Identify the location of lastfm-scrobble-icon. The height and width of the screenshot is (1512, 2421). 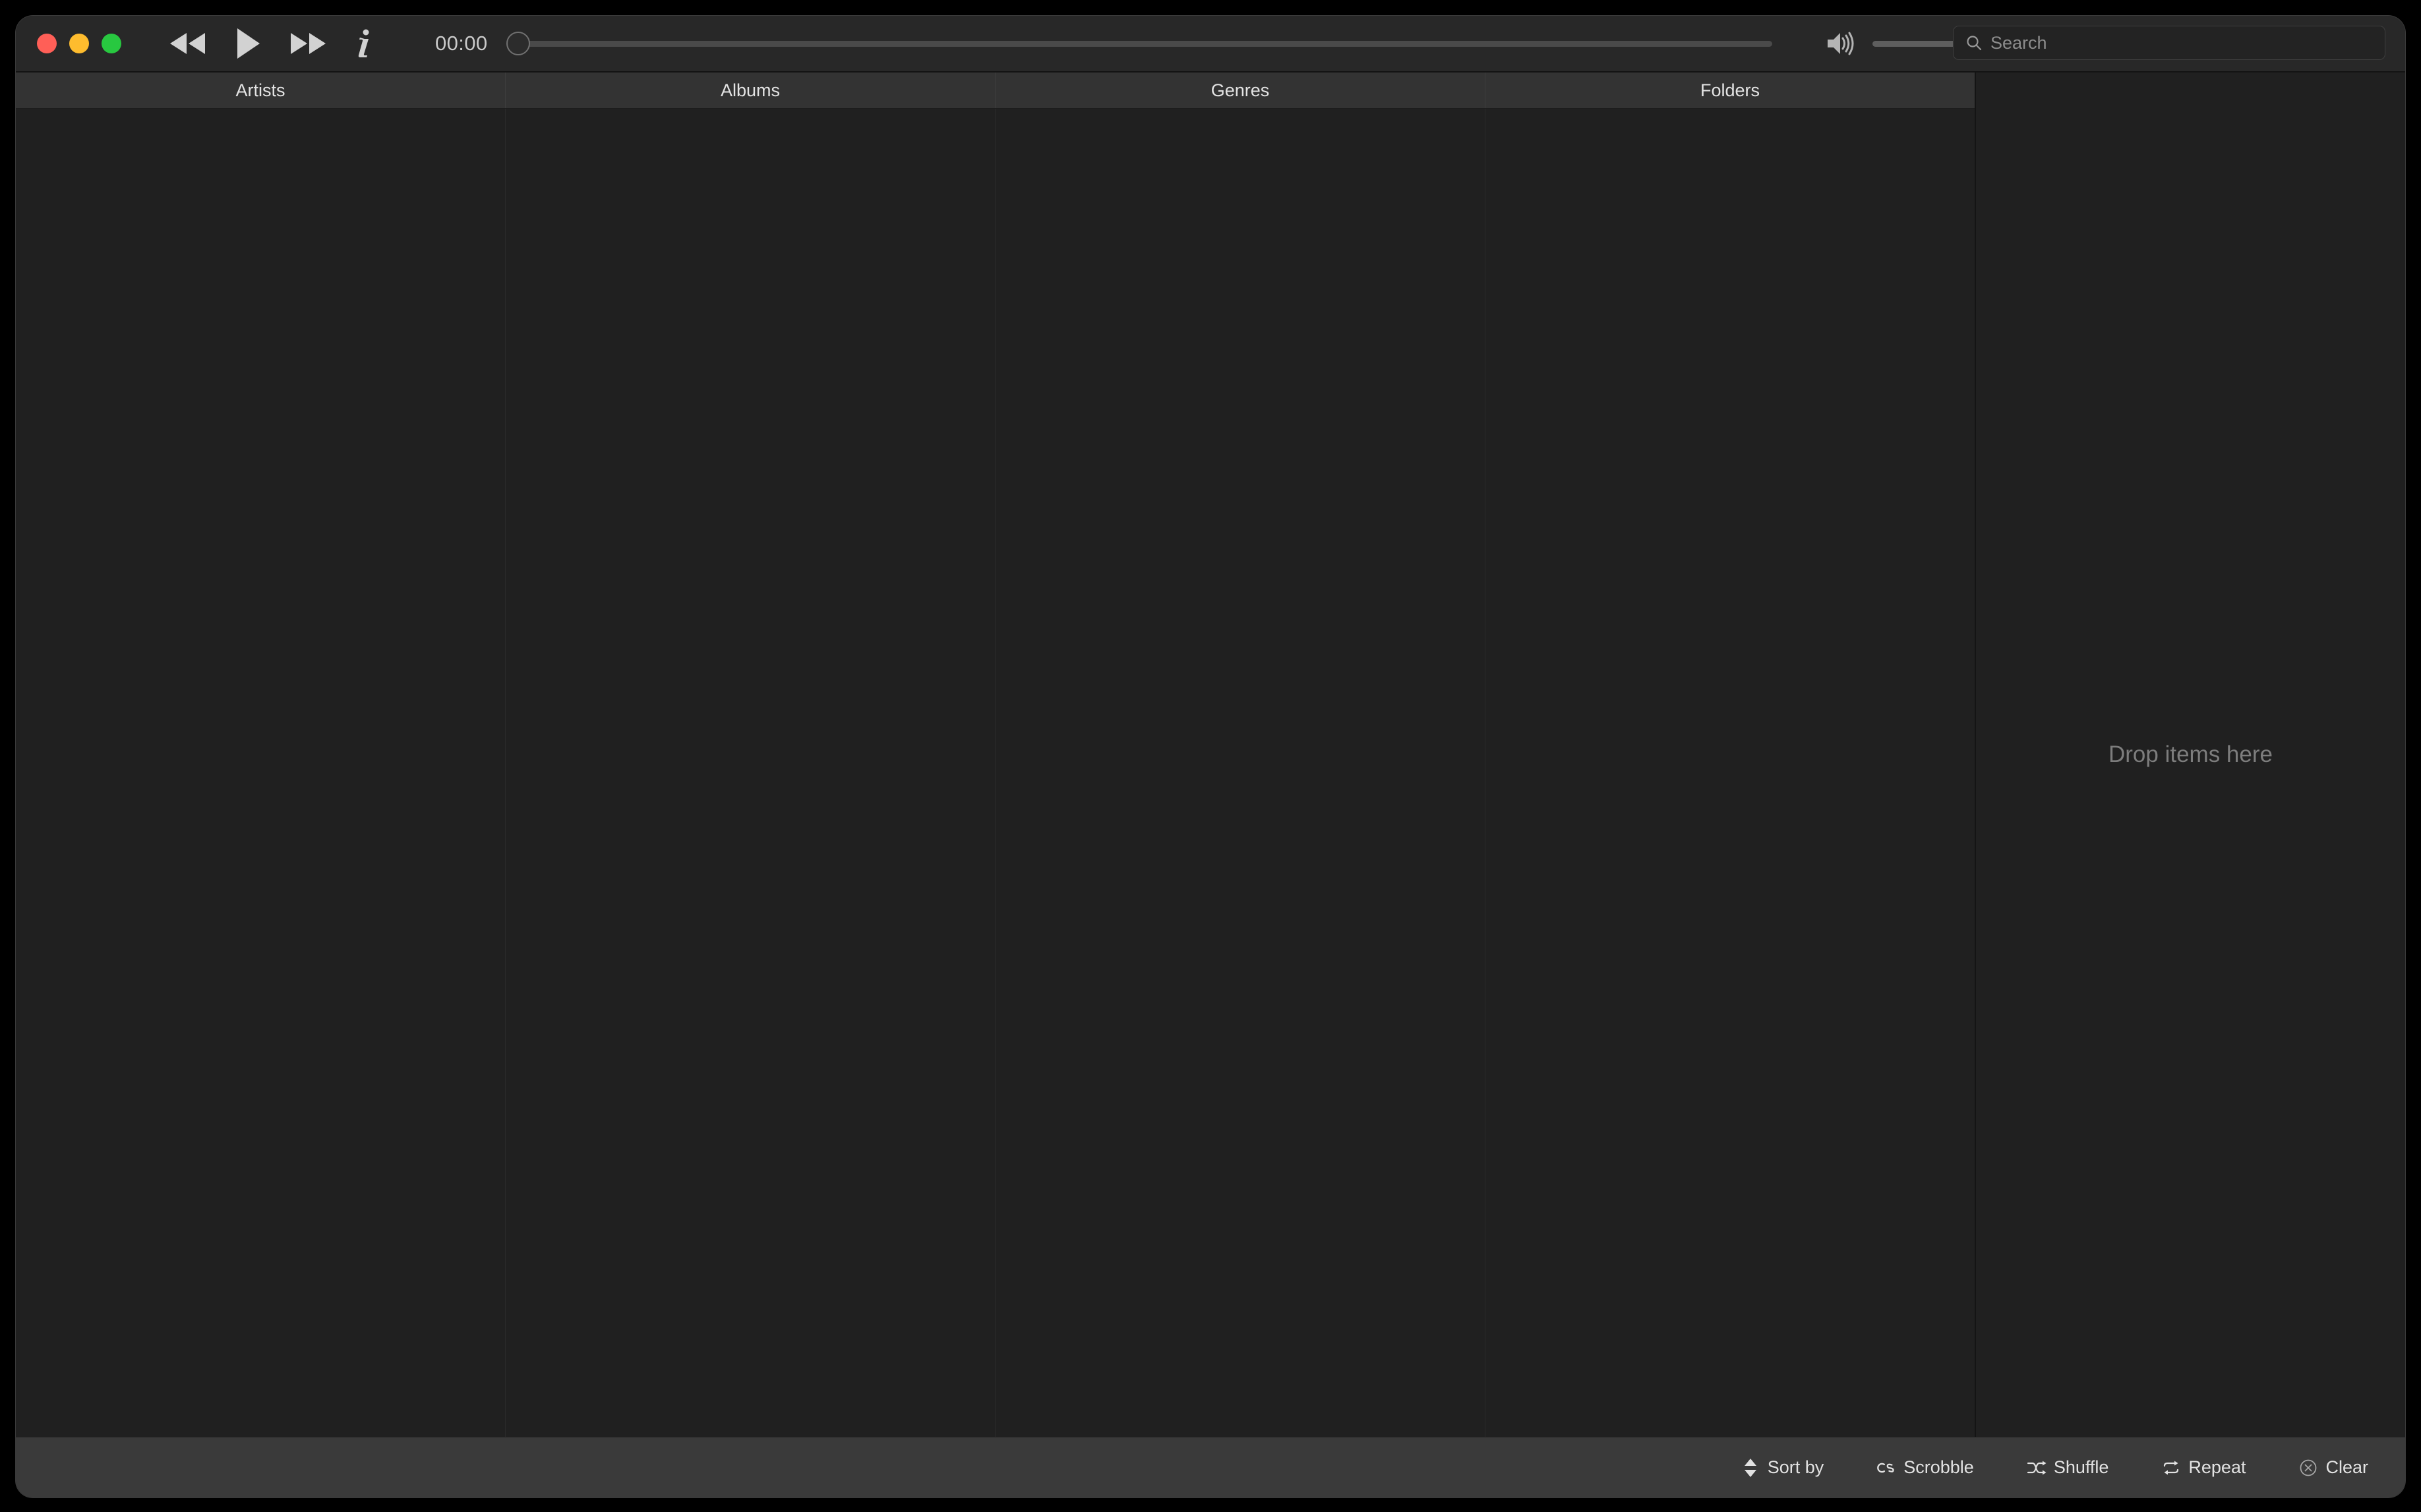
(1886, 1468).